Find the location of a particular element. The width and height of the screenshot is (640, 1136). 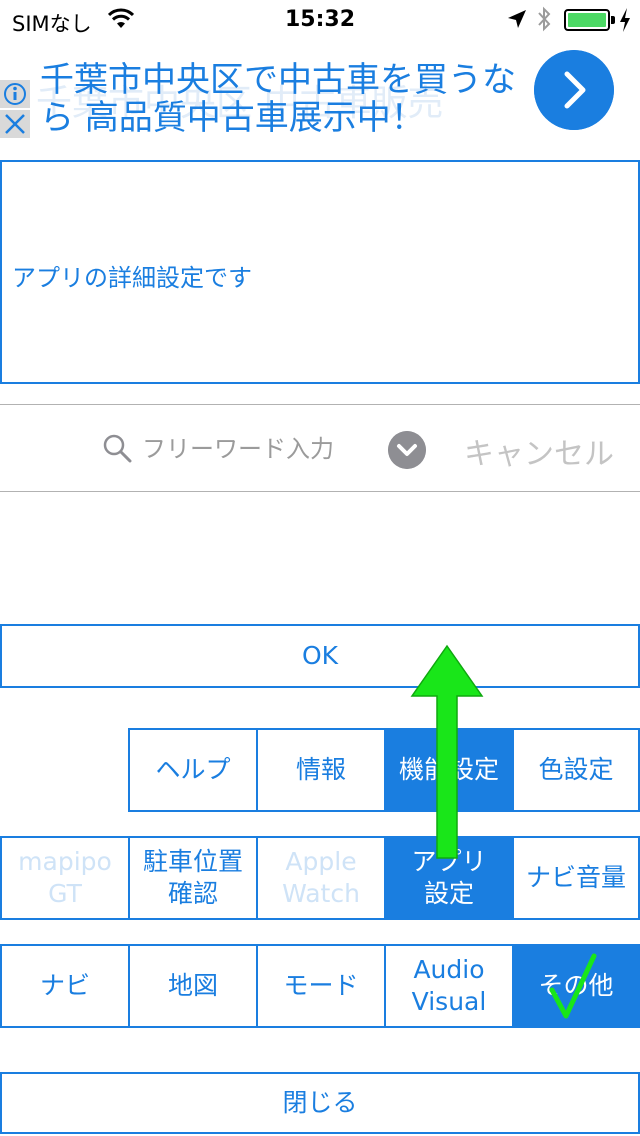

help-label: ヘルプ is located at coordinates (193, 769).